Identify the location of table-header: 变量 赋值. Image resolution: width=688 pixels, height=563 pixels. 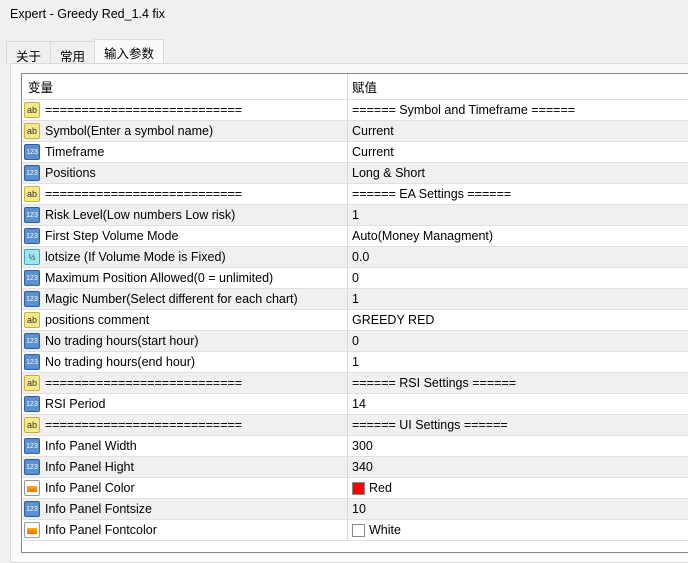
(355, 87).